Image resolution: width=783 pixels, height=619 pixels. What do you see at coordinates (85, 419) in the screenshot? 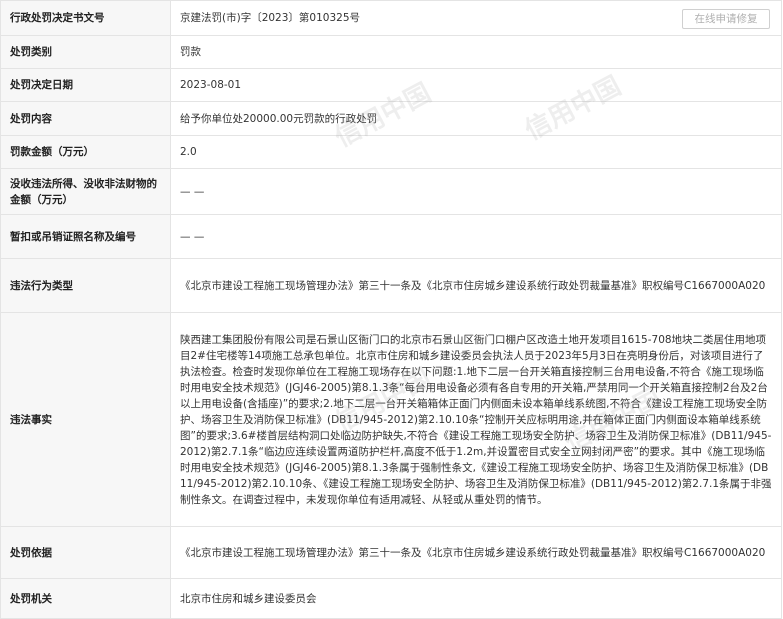
I see `label-violation-facts: 违法事实` at bounding box center [85, 419].